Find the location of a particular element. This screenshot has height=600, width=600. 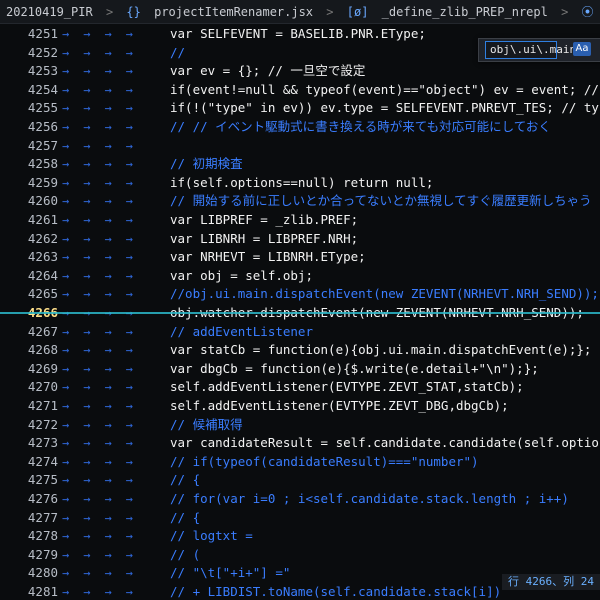

line-number: 4270 is located at coordinates (42, 387).